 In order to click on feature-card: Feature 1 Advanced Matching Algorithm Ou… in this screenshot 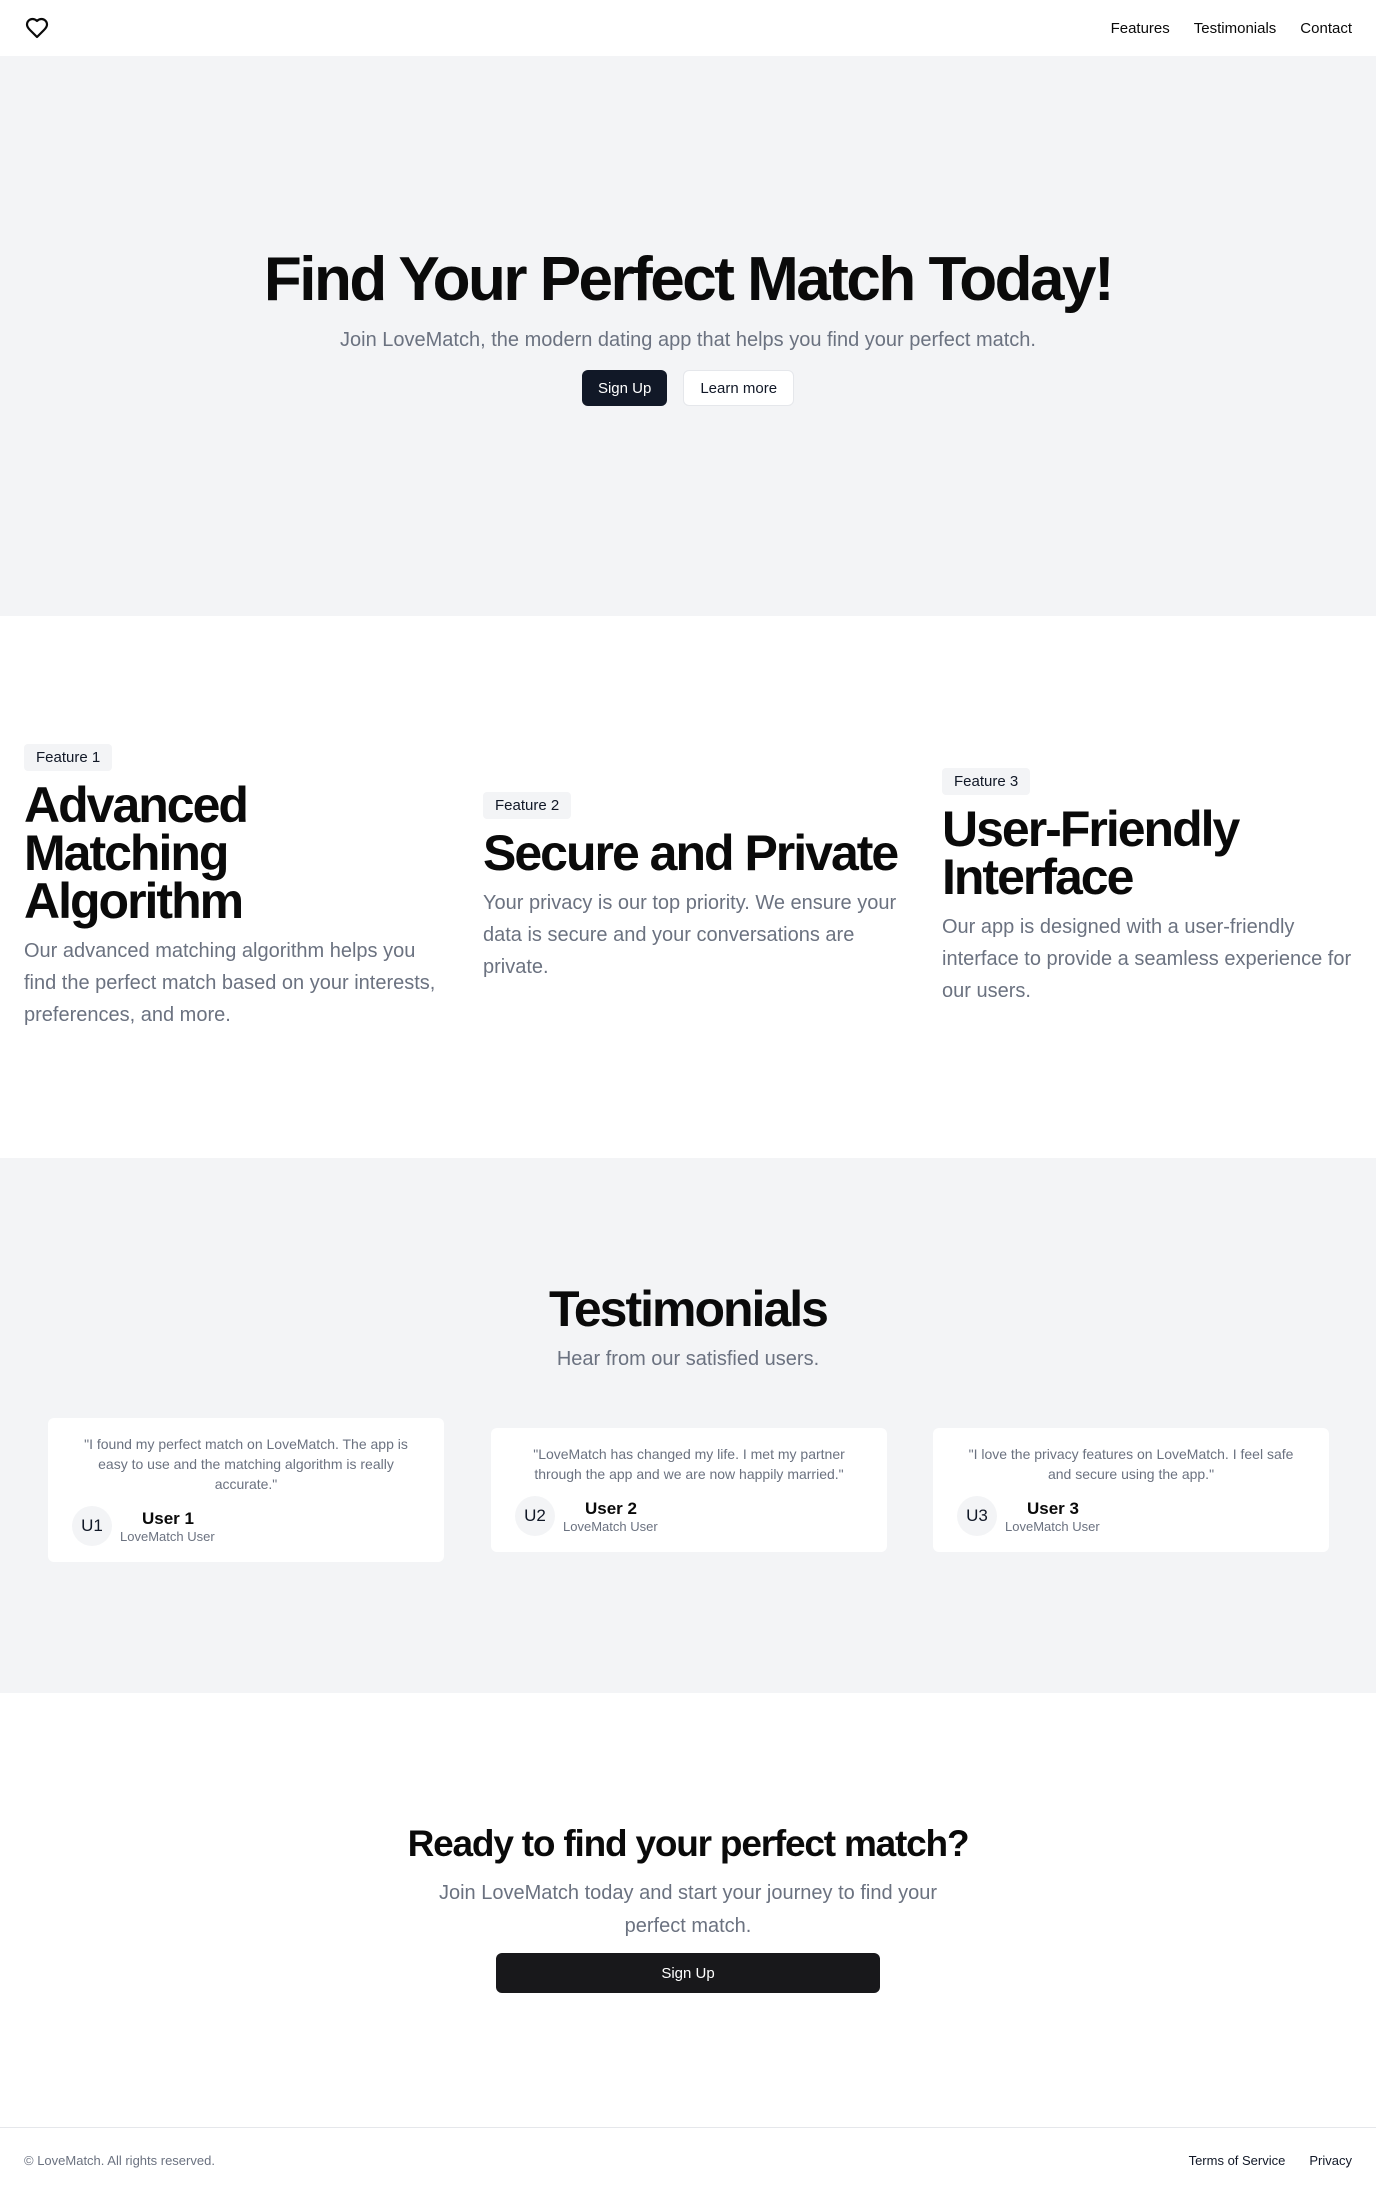, I will do `click(234, 887)`.